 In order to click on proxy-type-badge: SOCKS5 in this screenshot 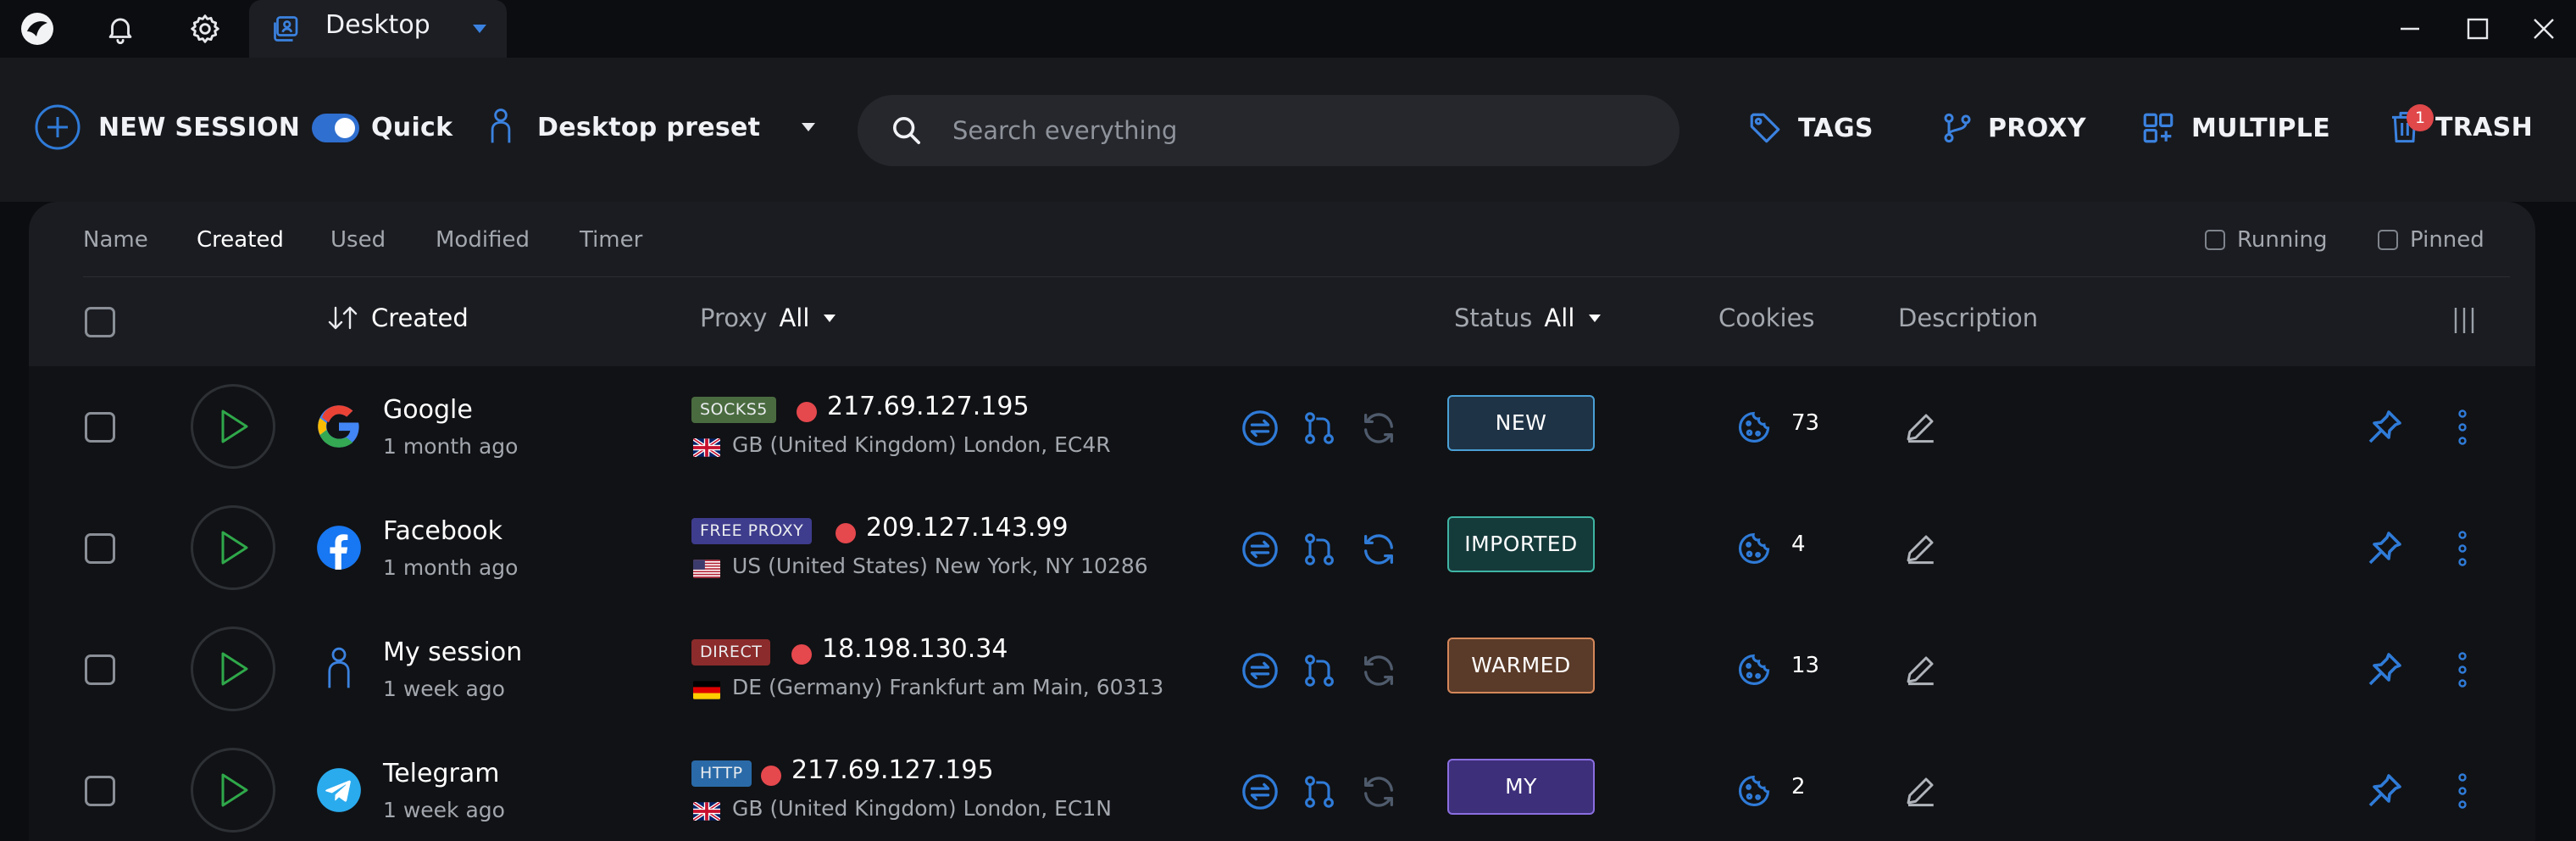, I will do `click(733, 410)`.